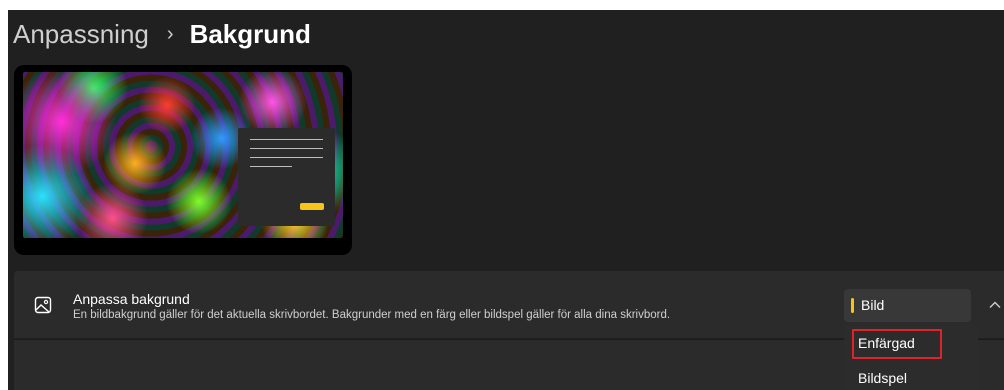  Describe the element at coordinates (852, 305) in the screenshot. I see `selection-indicator` at that location.